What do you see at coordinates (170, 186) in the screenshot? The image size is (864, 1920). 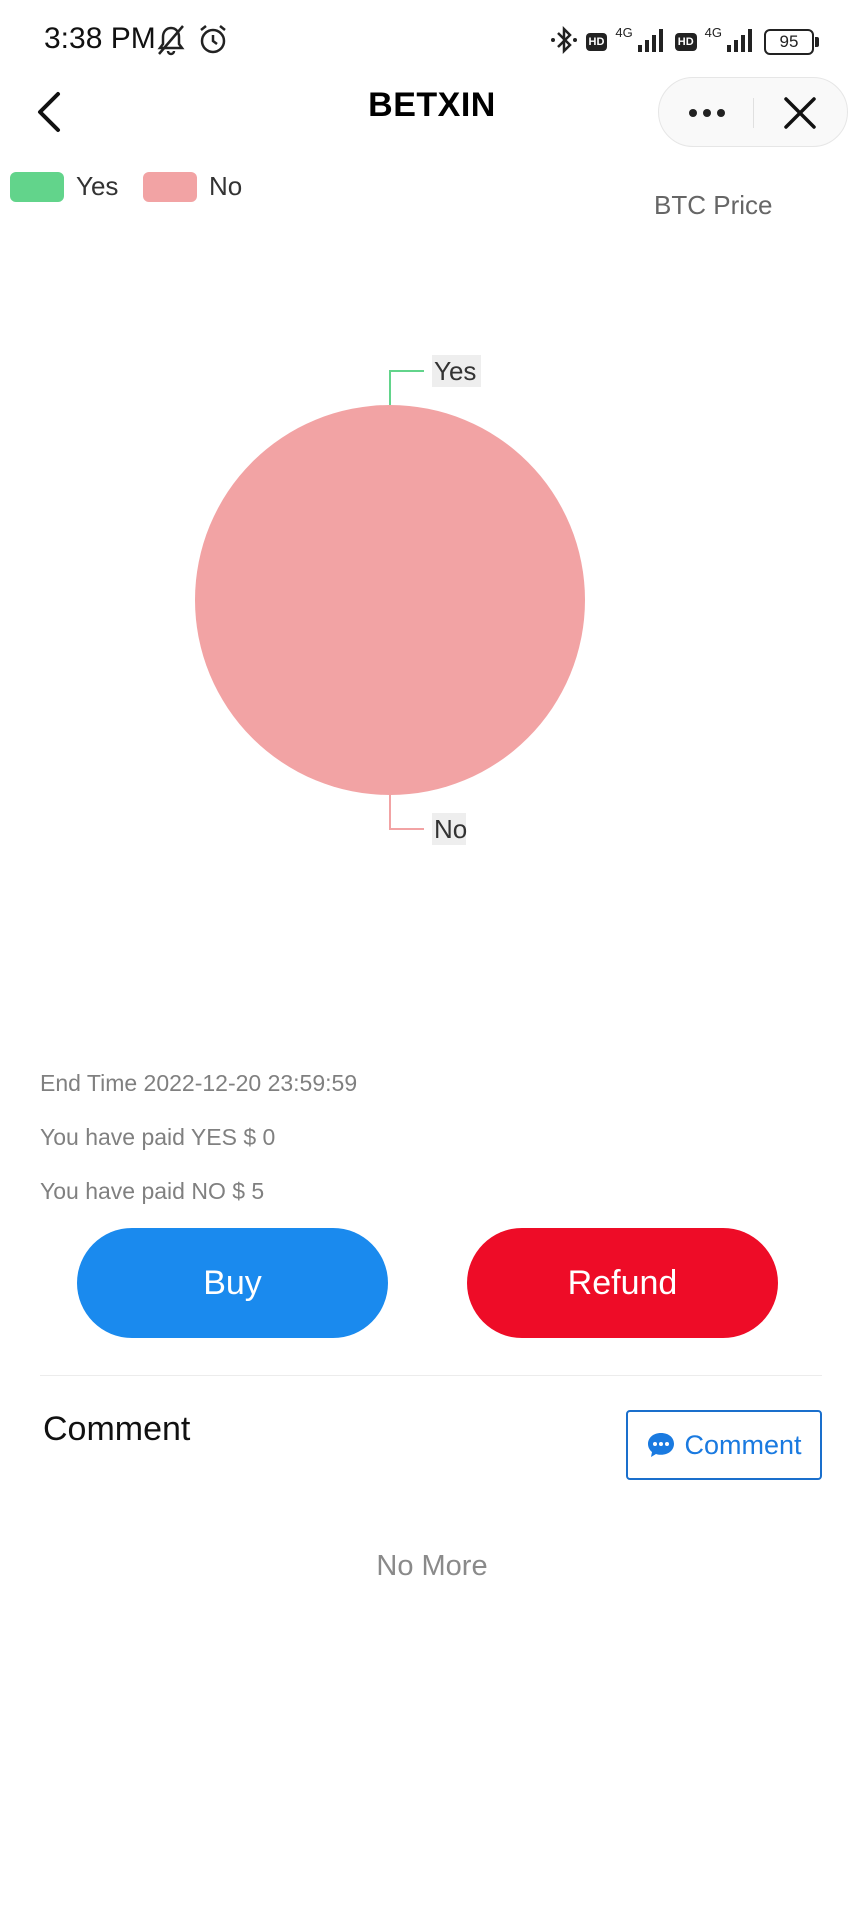 I see `legend-swatch-no` at bounding box center [170, 186].